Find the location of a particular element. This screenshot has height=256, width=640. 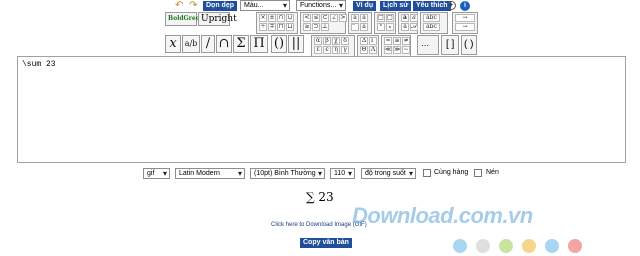

cal-icon: 𝒜 is located at coordinates (414, 27).